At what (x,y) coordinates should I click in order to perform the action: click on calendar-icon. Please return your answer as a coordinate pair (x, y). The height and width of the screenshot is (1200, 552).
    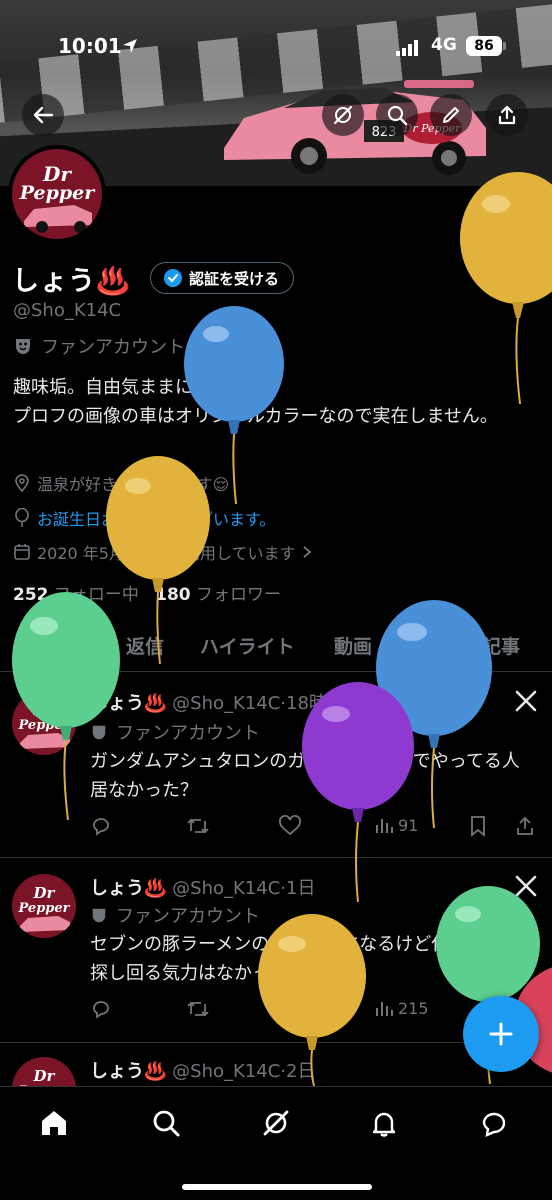
    Looking at the image, I should click on (22, 552).